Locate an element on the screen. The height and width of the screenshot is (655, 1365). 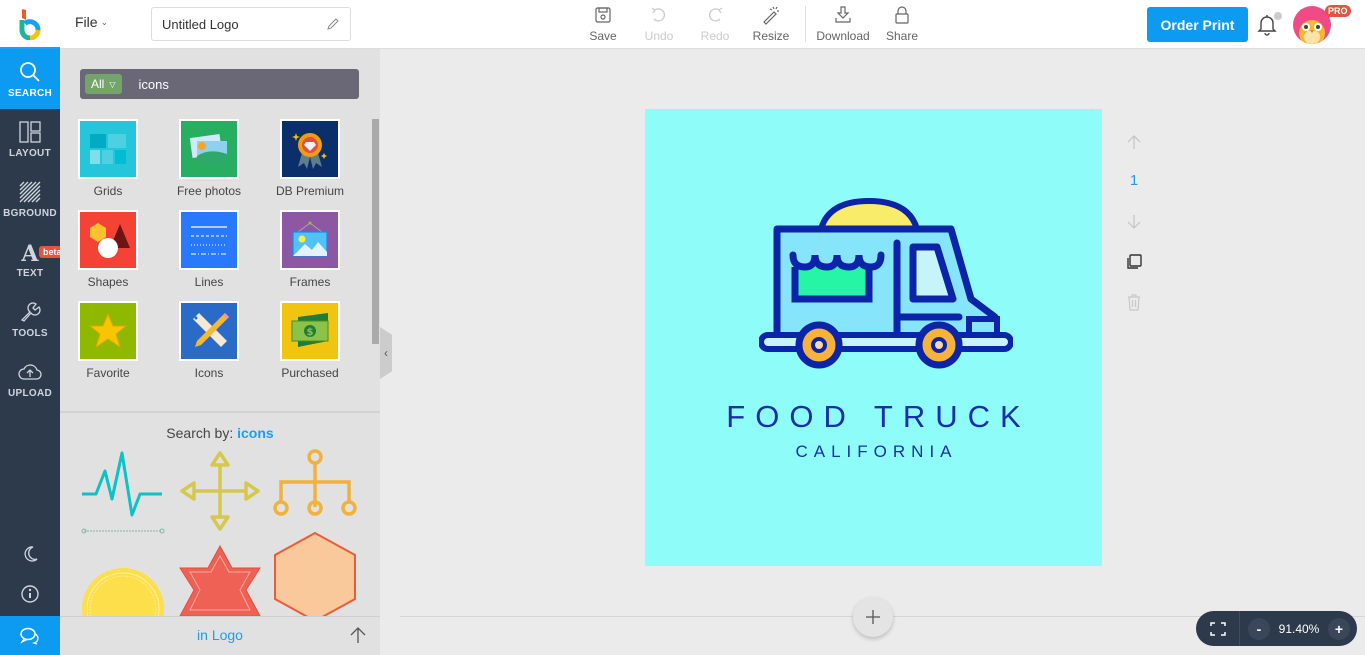
magic-wand-icon is located at coordinates (771, 15).